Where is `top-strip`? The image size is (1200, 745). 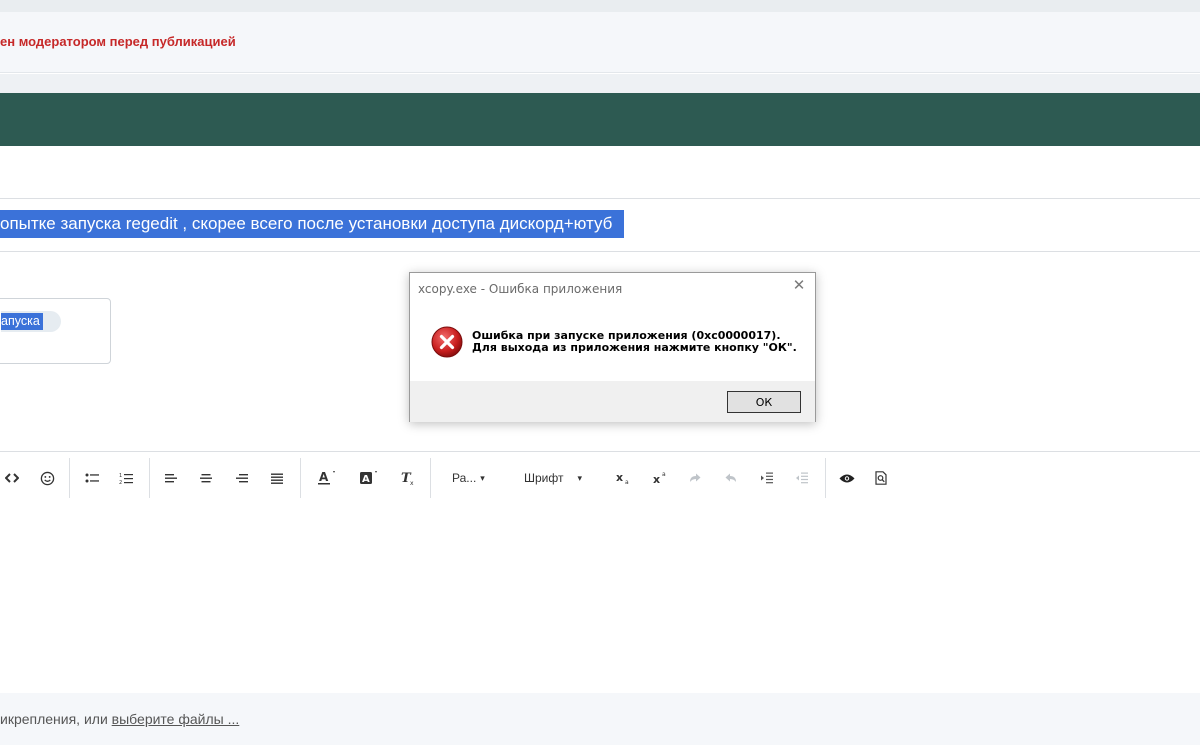
top-strip is located at coordinates (600, 6).